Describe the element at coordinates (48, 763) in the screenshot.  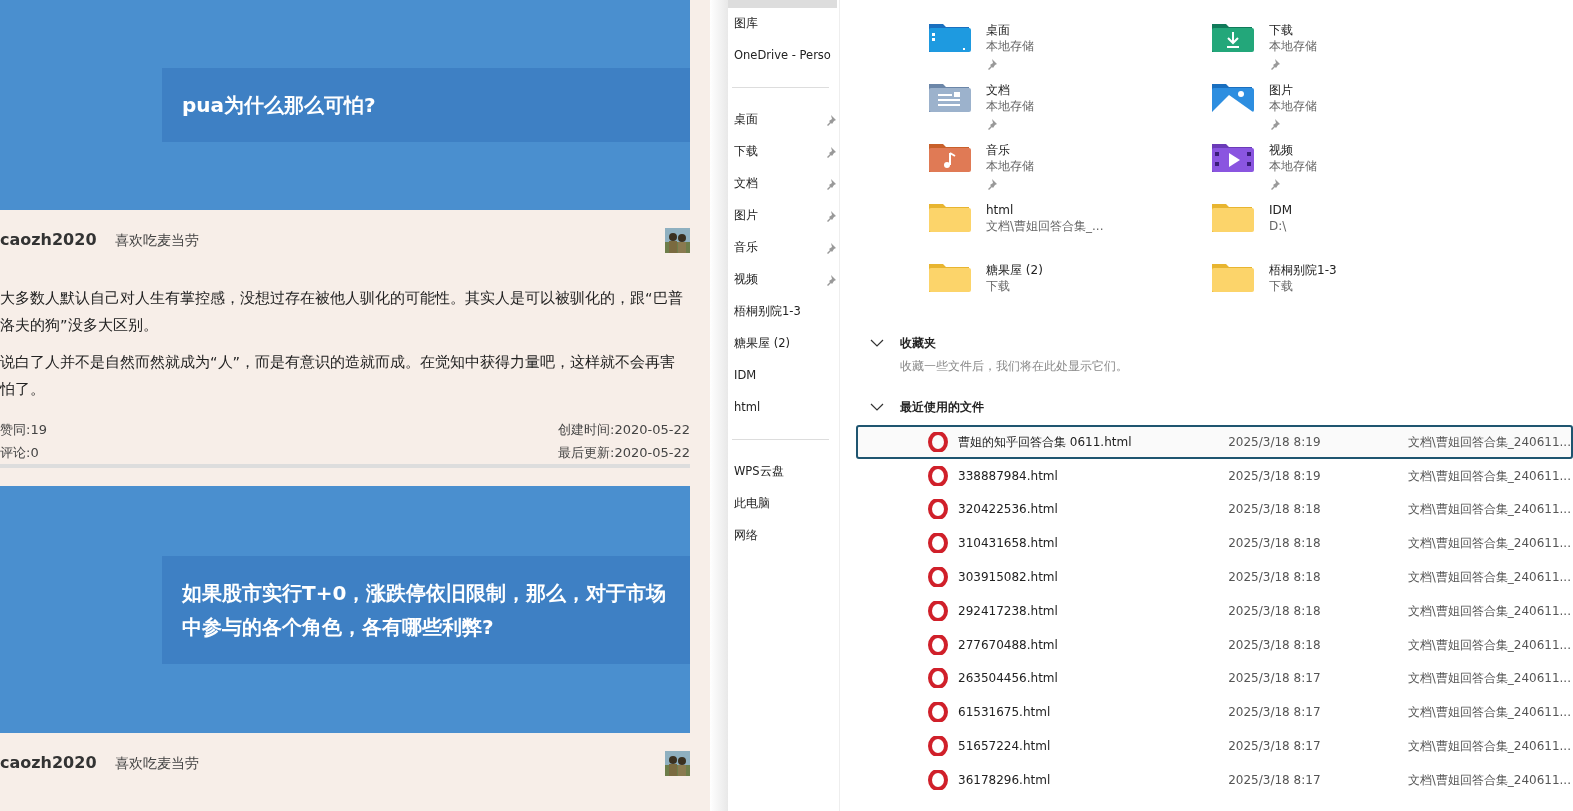
I see `author-name: caozh2020` at that location.